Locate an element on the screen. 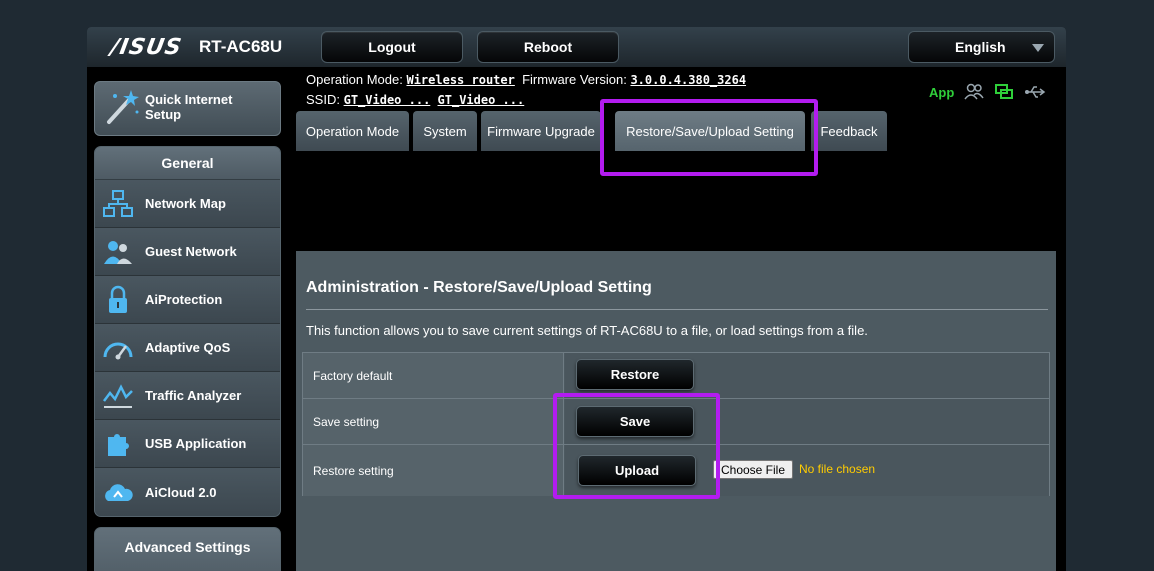 The height and width of the screenshot is (571, 1154). firmware-link: 3.0.0.4.380_3264 is located at coordinates (688, 80).